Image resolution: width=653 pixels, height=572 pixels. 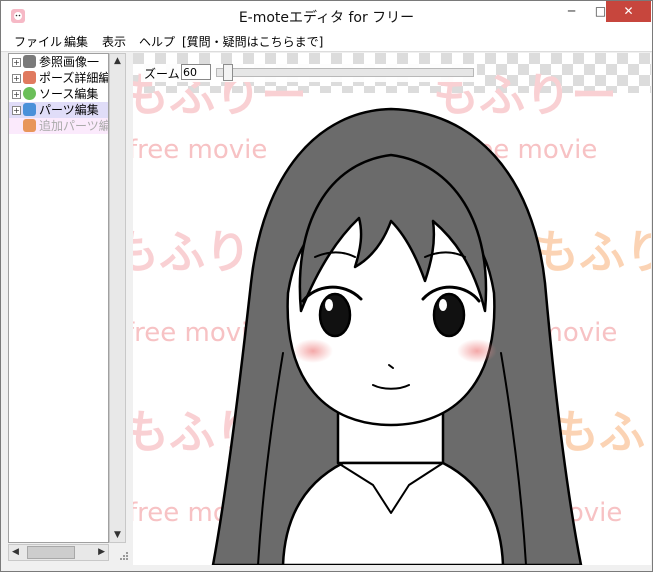 What do you see at coordinates (29, 77) in the screenshot?
I see `pose-icon` at bounding box center [29, 77].